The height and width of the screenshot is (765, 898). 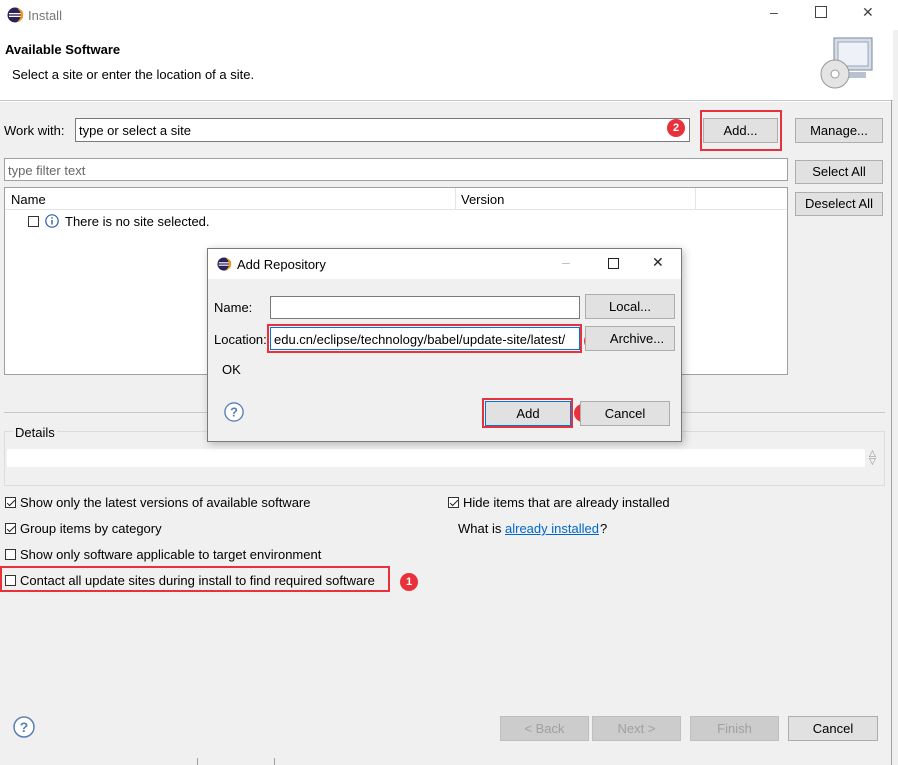 What do you see at coordinates (821, 12) in the screenshot?
I see `maximize-icon` at bounding box center [821, 12].